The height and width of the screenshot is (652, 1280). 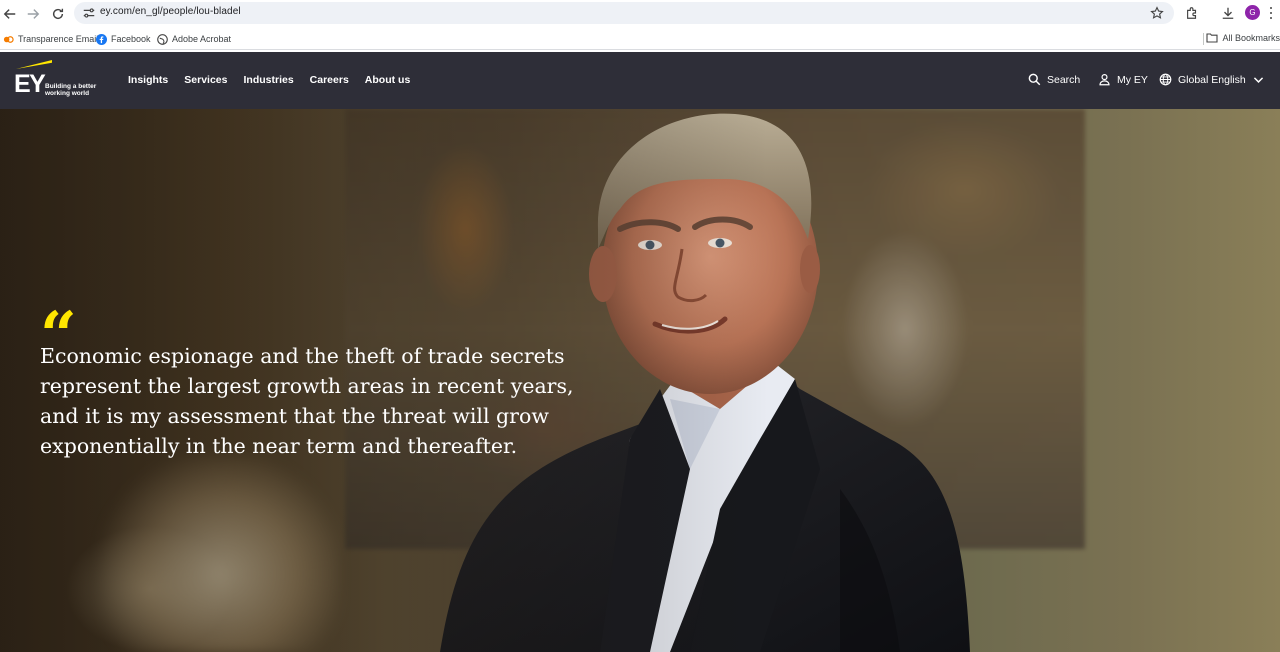 I want to click on nav-careers: Careers, so click(x=329, y=80).